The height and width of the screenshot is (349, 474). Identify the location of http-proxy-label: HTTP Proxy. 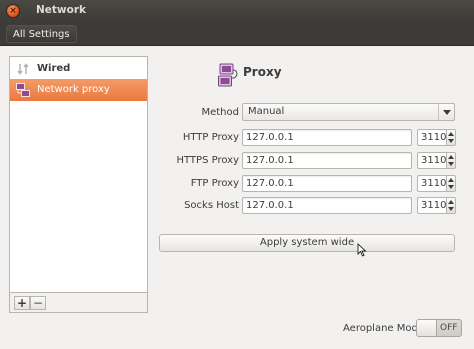
(210, 137).